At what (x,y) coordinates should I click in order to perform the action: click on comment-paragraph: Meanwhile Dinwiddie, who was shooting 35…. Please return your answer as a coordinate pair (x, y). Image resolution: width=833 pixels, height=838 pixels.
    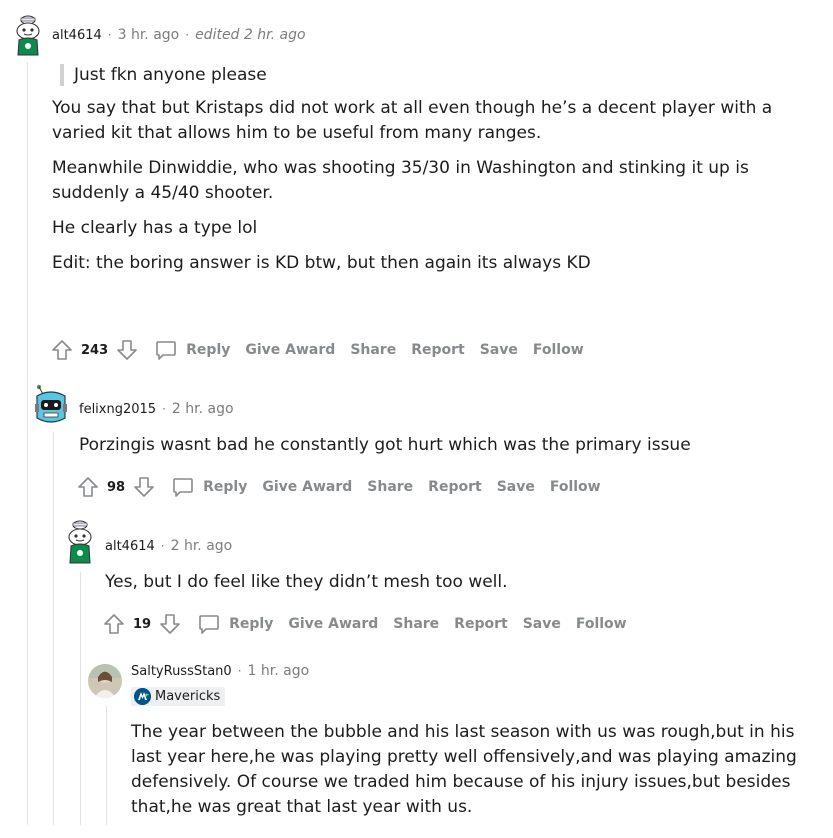
    Looking at the image, I should click on (400, 180).